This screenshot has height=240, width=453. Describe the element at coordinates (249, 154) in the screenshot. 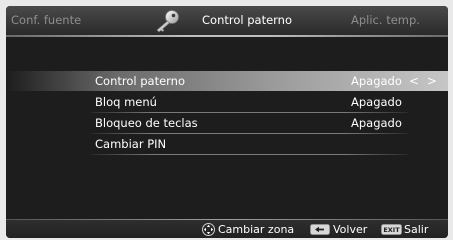

I see `row-divider` at that location.